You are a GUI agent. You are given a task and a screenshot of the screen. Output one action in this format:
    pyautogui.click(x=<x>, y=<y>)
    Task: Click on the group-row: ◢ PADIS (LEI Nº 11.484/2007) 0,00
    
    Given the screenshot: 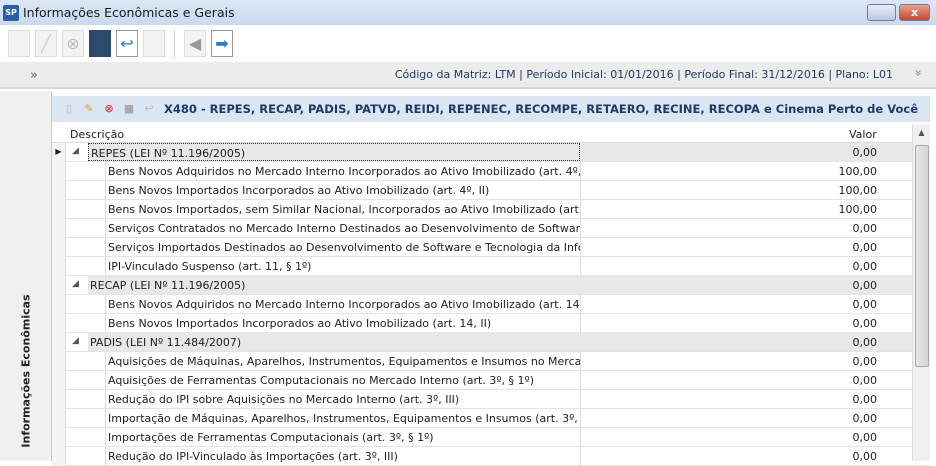 What is the action you would take?
    pyautogui.click(x=491, y=342)
    